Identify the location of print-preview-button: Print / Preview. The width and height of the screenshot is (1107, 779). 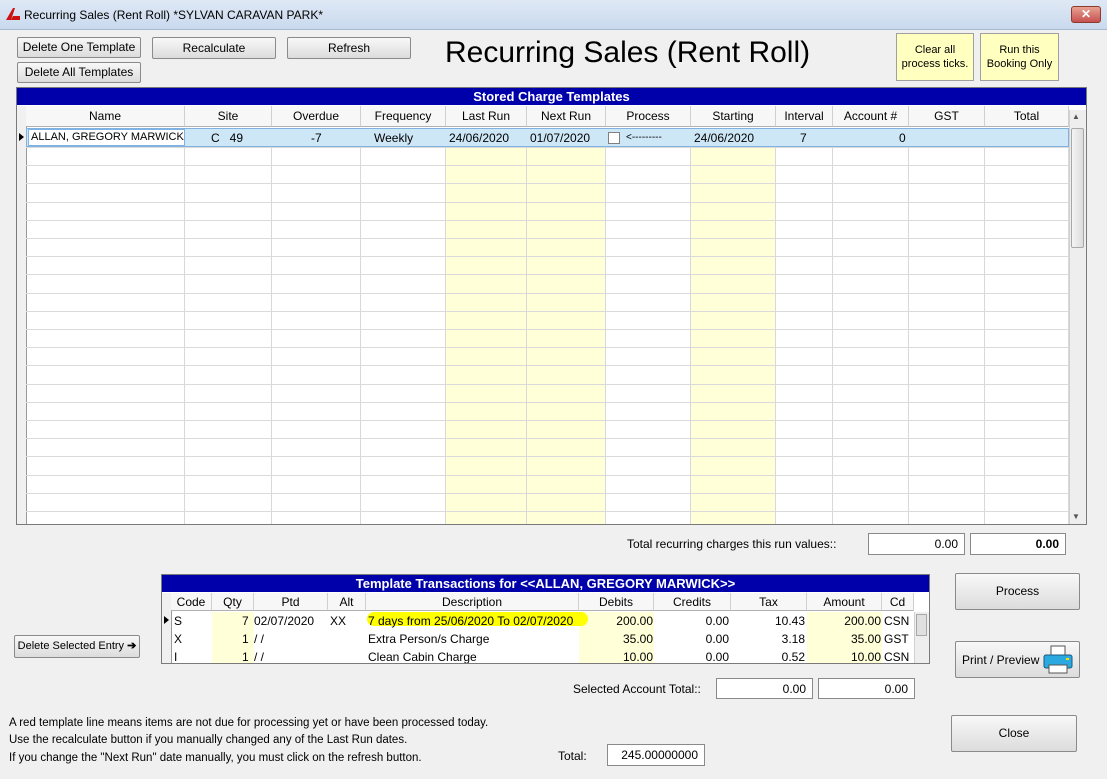
(1017, 659).